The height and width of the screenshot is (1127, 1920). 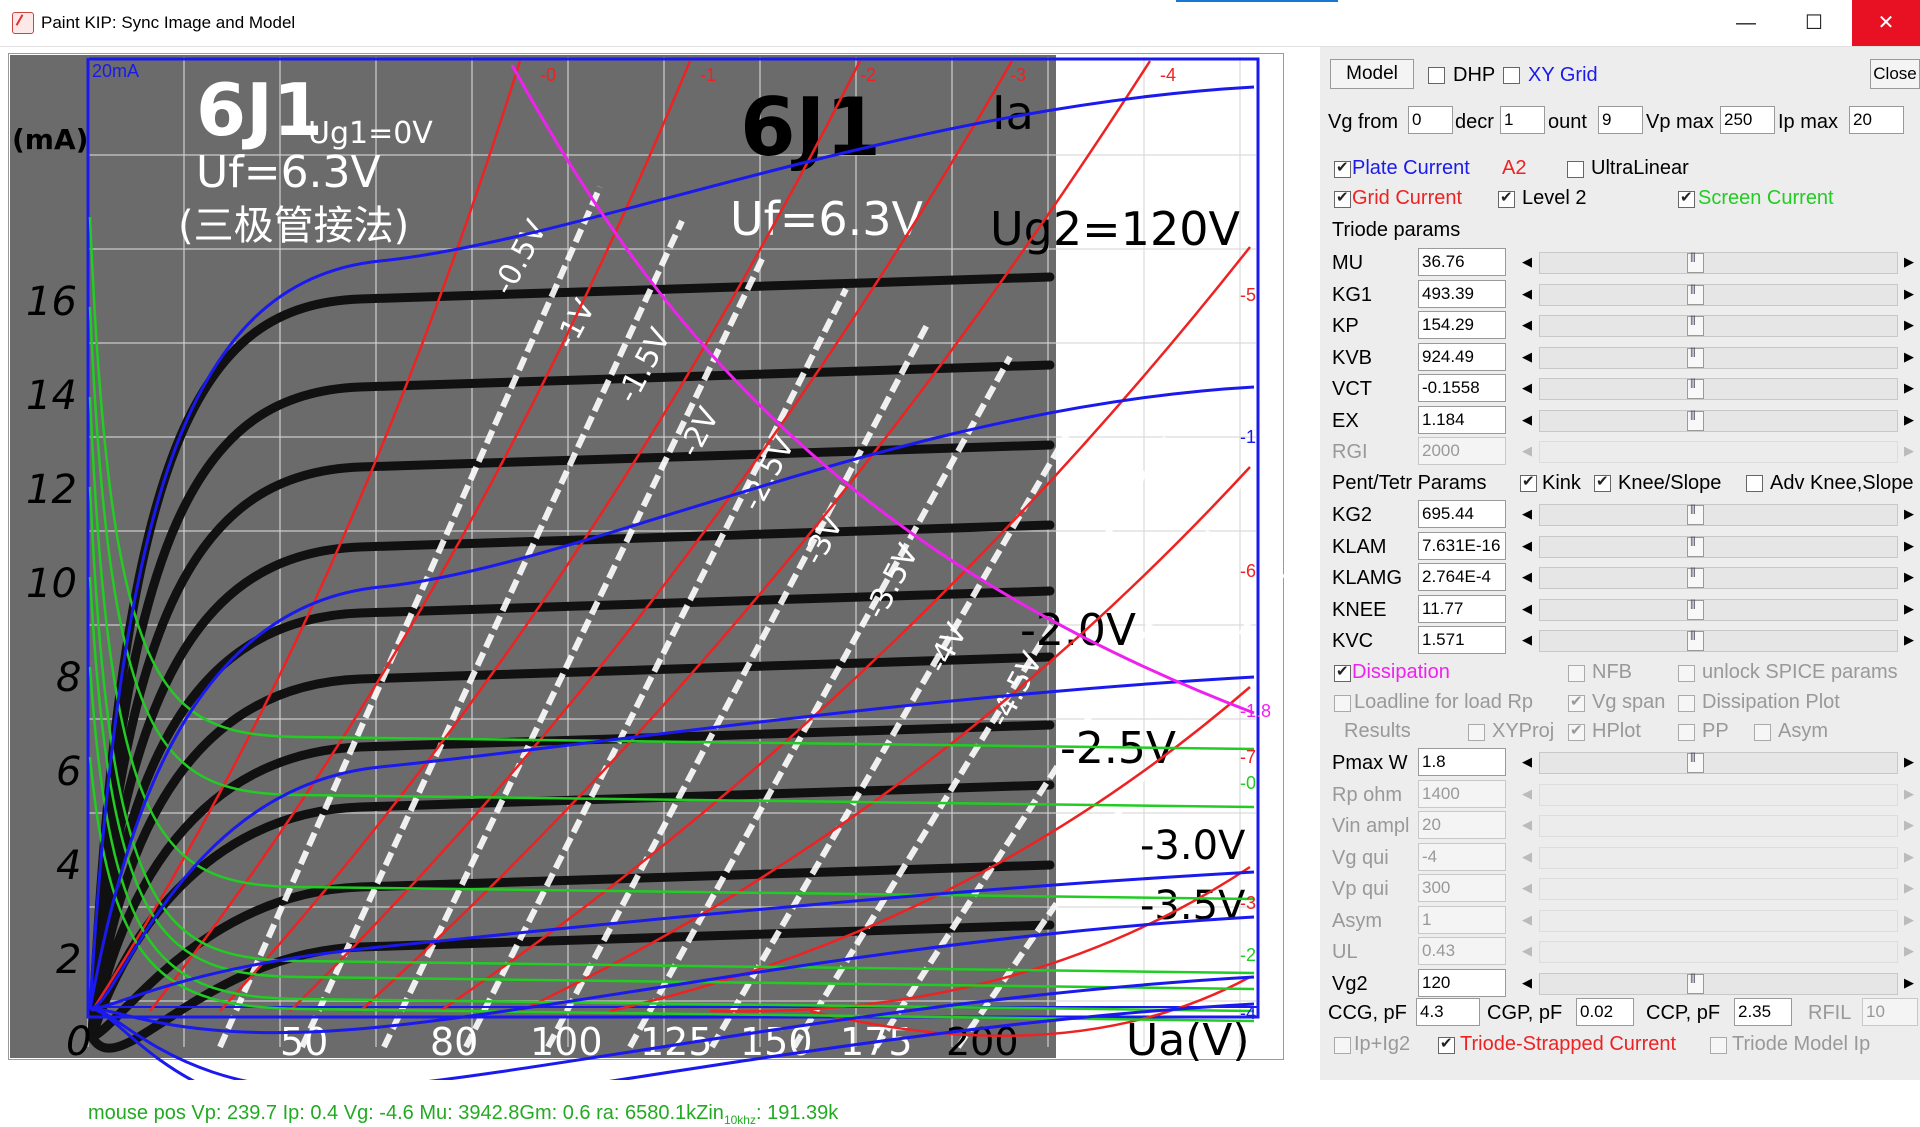 I want to click on lower-param-input: 300, so click(x=1462, y=888).